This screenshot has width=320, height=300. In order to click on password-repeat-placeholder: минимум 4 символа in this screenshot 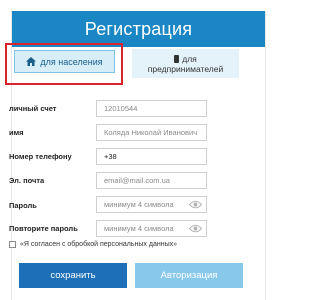, I will do `click(139, 228)`.